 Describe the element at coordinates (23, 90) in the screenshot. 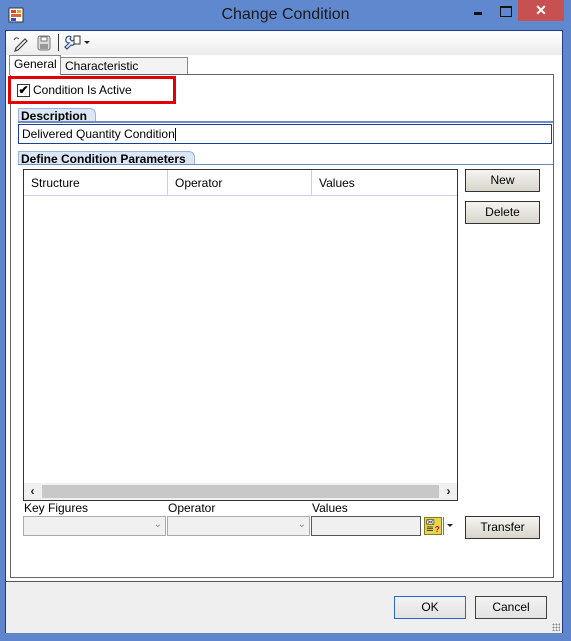

I see `condition-active-checkbox: ✔` at that location.